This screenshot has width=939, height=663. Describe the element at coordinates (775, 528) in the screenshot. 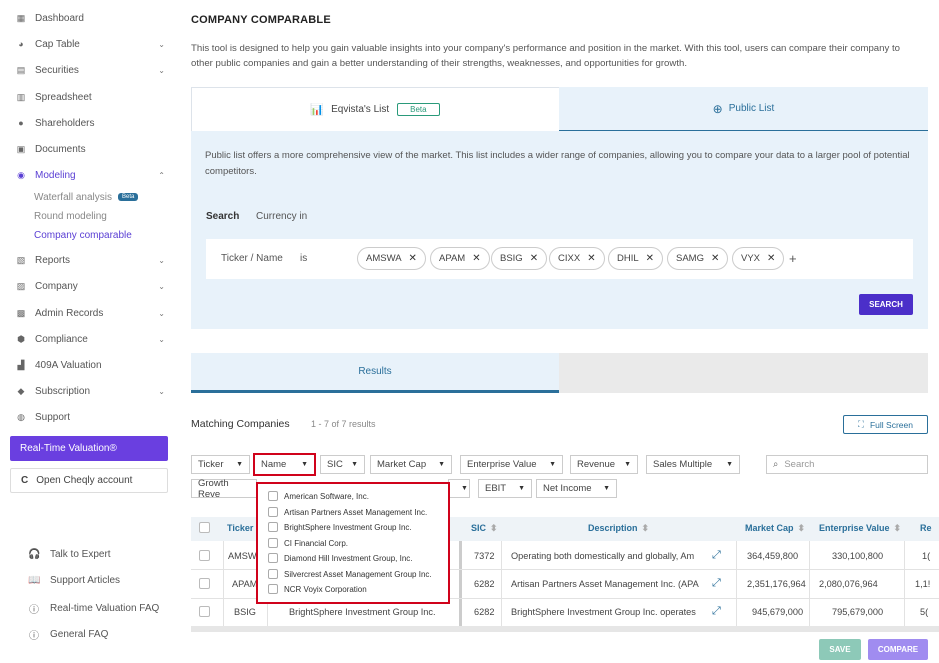

I see `col-market-cap: Market Cap ⬍` at that location.